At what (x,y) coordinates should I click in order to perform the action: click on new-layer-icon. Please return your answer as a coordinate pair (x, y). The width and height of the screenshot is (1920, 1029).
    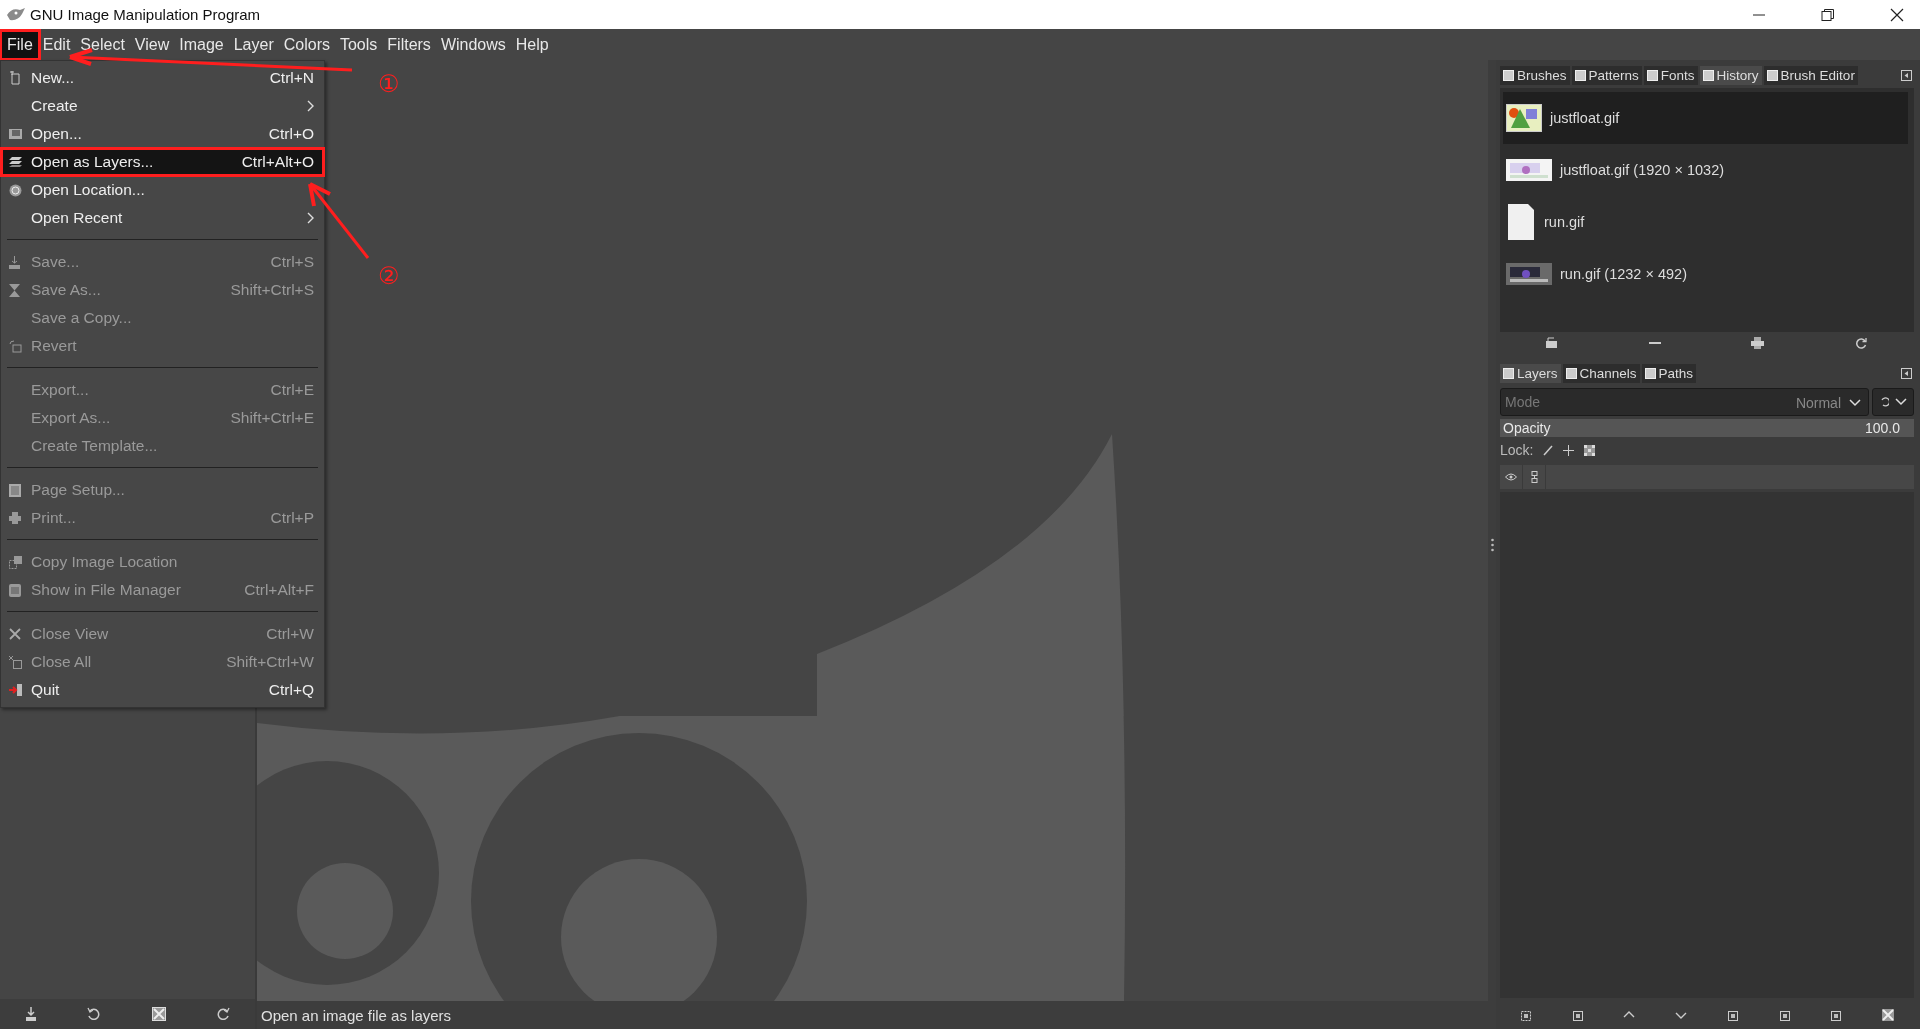
    Looking at the image, I should click on (1525, 1015).